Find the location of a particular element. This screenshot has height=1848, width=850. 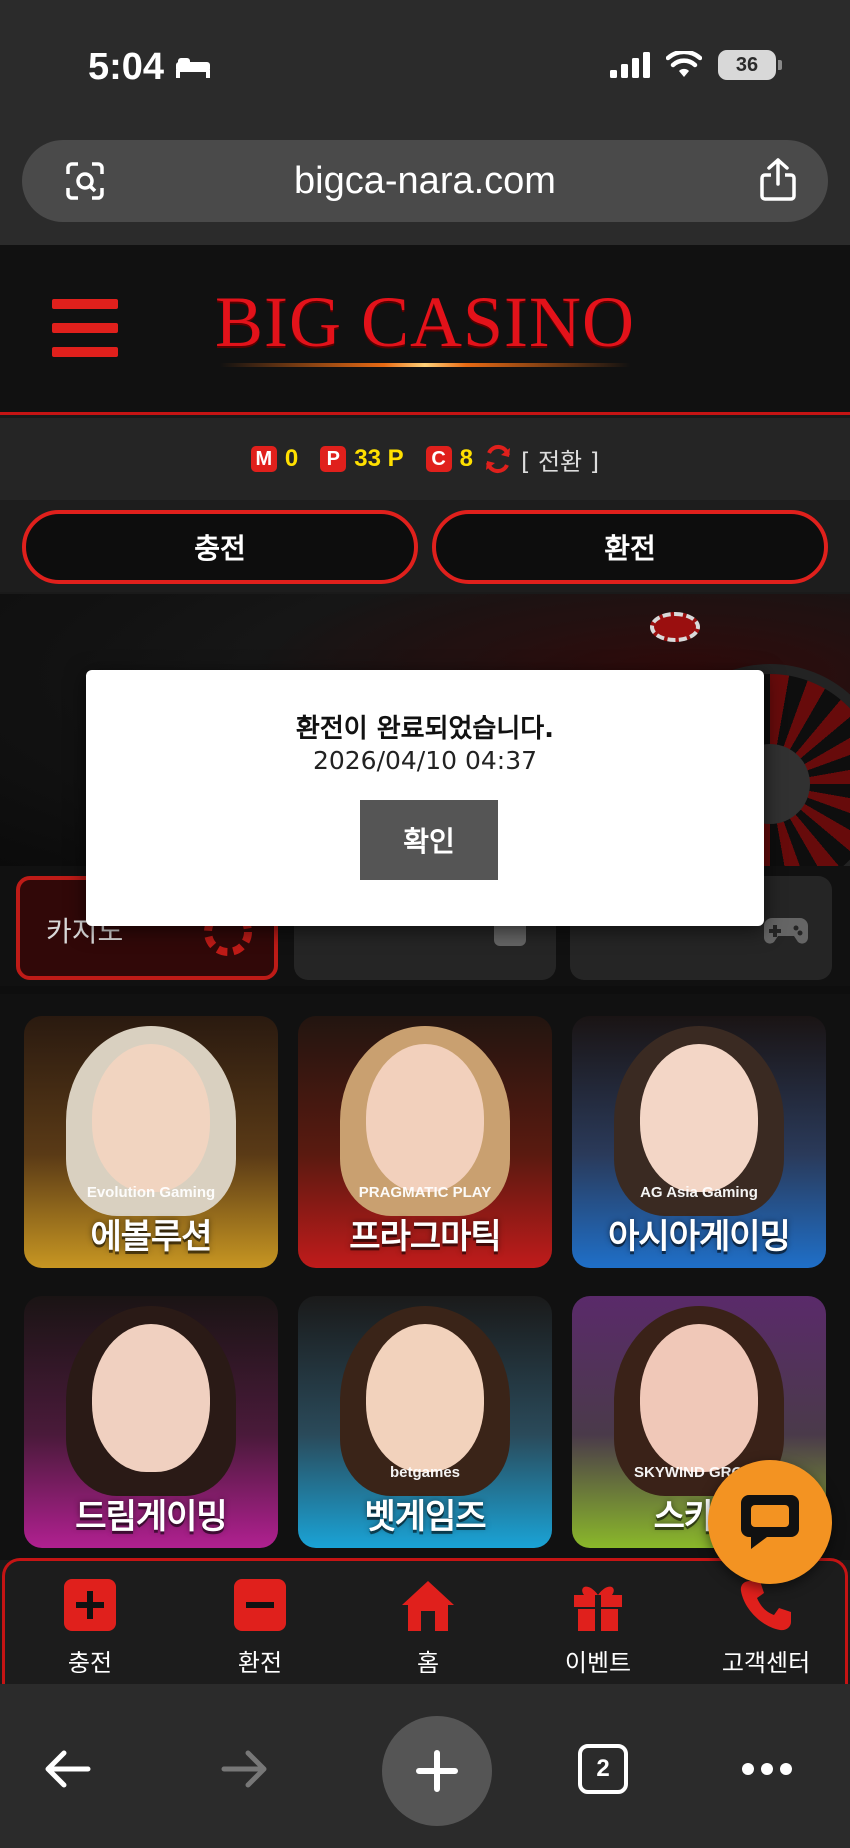

nav-support: 고객센터 is located at coordinates (766, 1627).